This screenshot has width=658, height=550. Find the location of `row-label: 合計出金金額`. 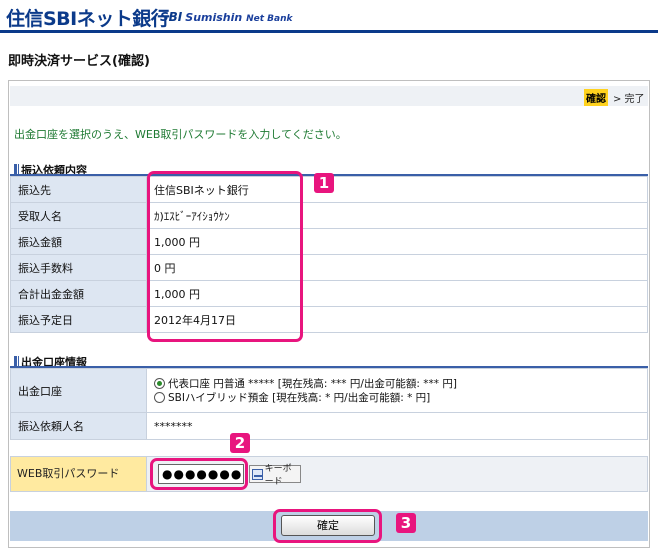

row-label: 合計出金金額 is located at coordinates (78, 293).